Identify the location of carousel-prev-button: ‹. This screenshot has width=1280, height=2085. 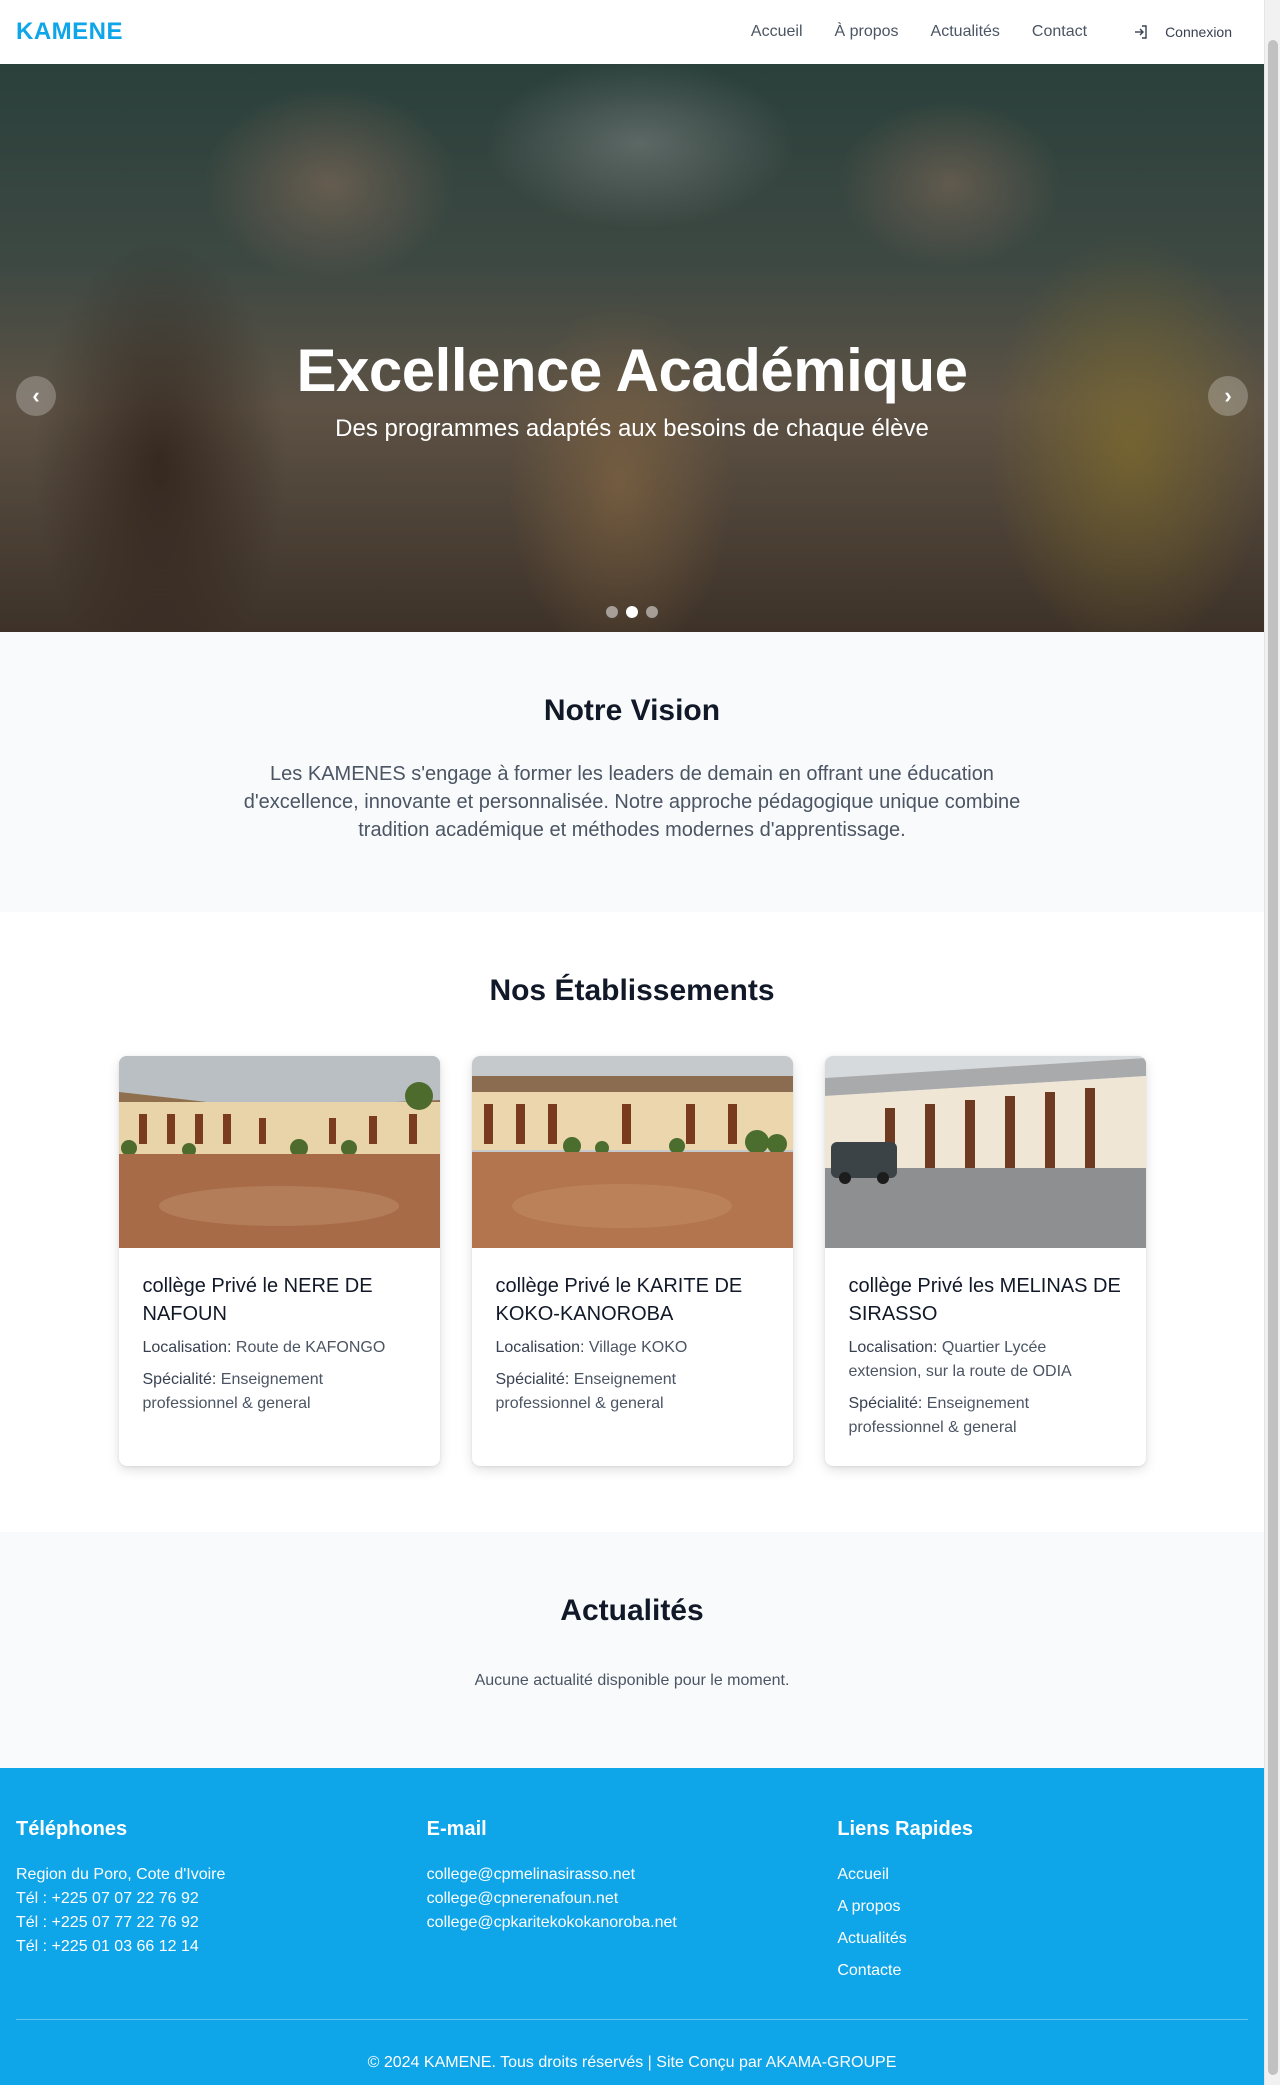
(36, 396).